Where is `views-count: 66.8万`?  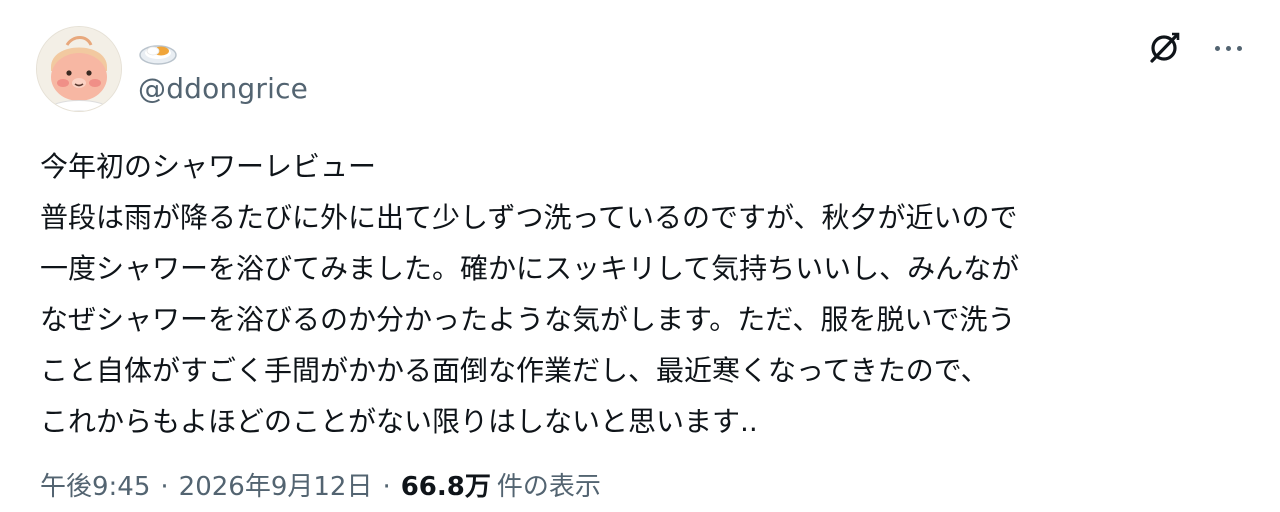
views-count: 66.8万 is located at coordinates (446, 484).